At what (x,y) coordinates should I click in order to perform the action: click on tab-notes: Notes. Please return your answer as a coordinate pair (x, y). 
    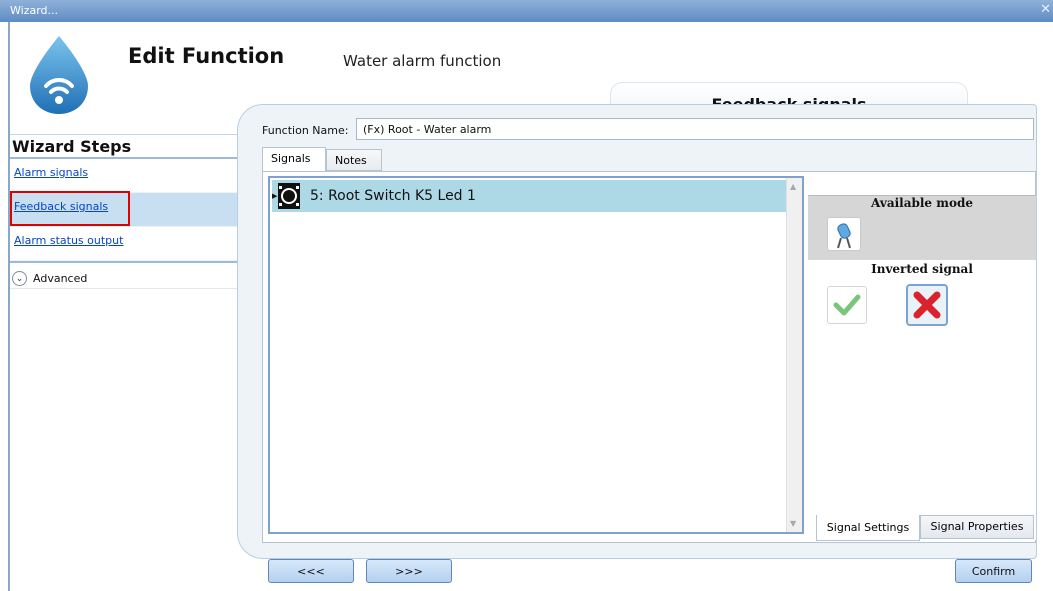
    Looking at the image, I should click on (354, 160).